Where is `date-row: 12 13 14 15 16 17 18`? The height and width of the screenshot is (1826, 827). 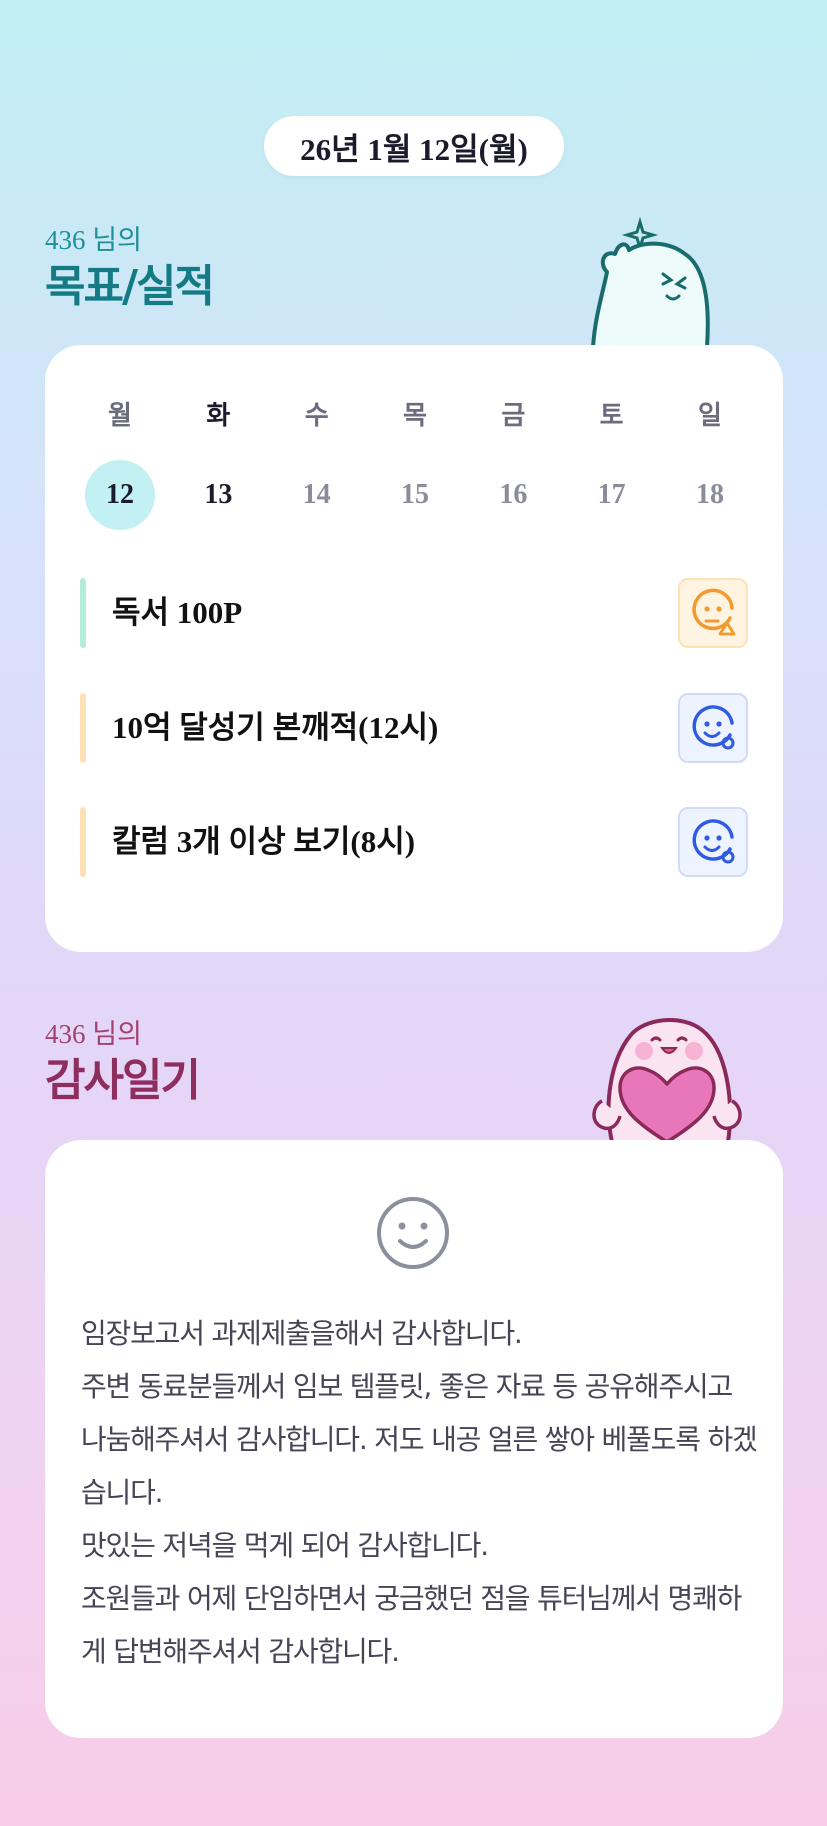 date-row: 12 13 14 15 16 17 18 is located at coordinates (415, 495).